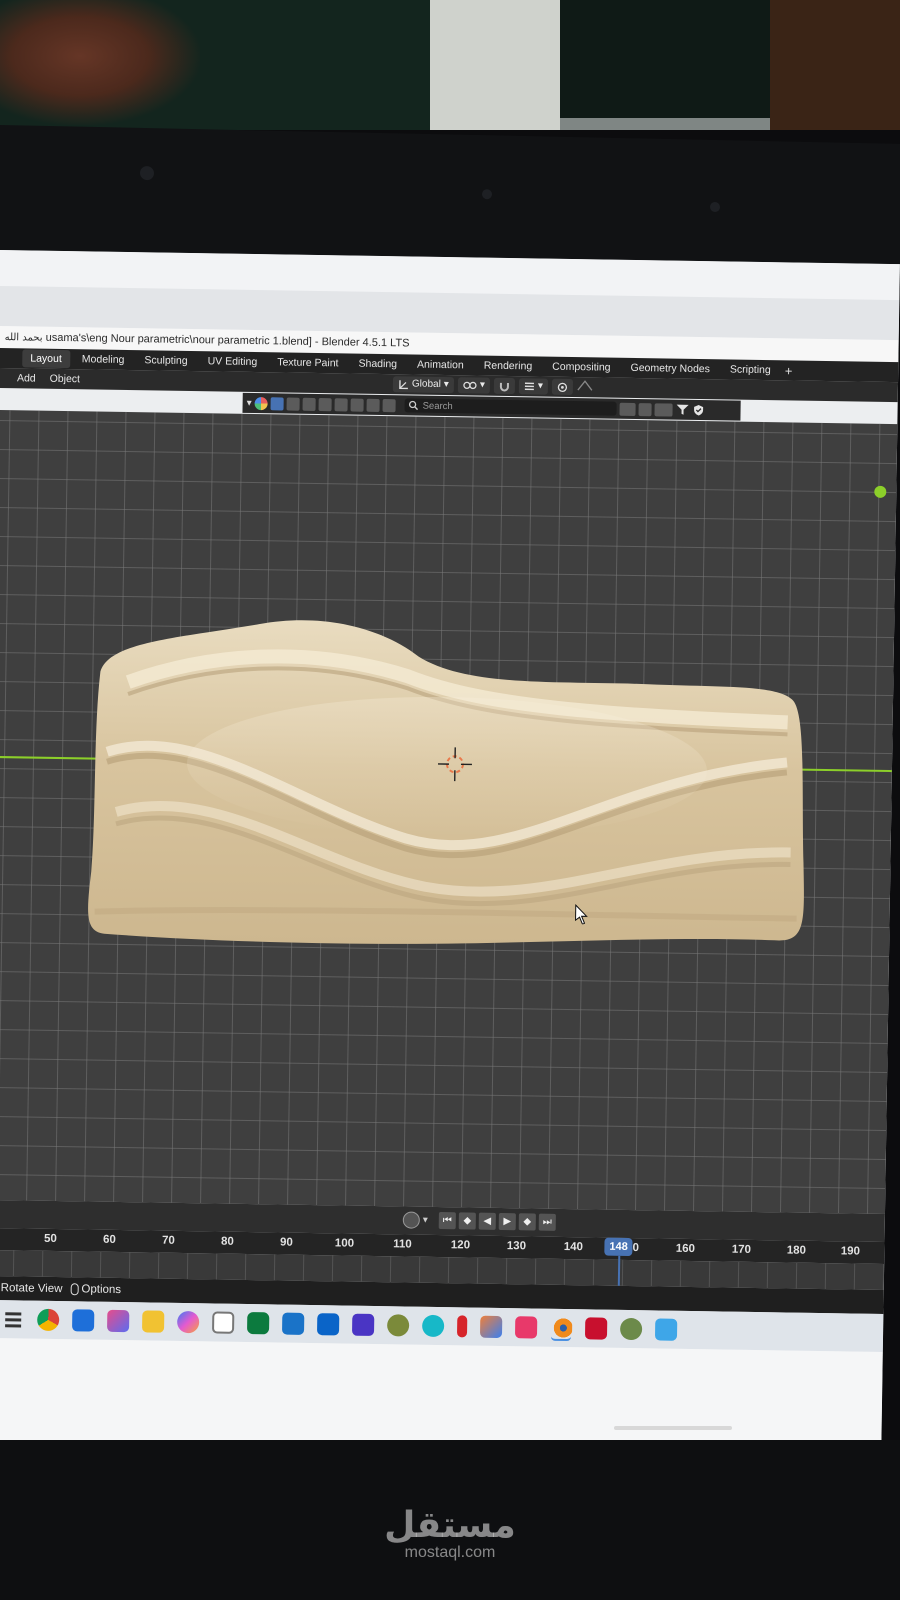 Image resolution: width=900 pixels, height=1600 pixels. What do you see at coordinates (547, 1222) in the screenshot?
I see `jump-end-icon: ⏭` at bounding box center [547, 1222].